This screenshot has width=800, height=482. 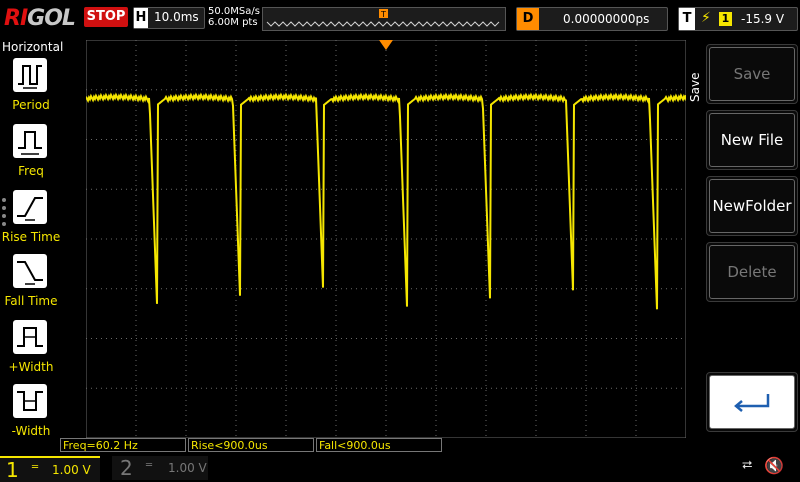 What do you see at coordinates (50, 469) in the screenshot?
I see `channel-1-readout: 1 ═ 1.00 V` at bounding box center [50, 469].